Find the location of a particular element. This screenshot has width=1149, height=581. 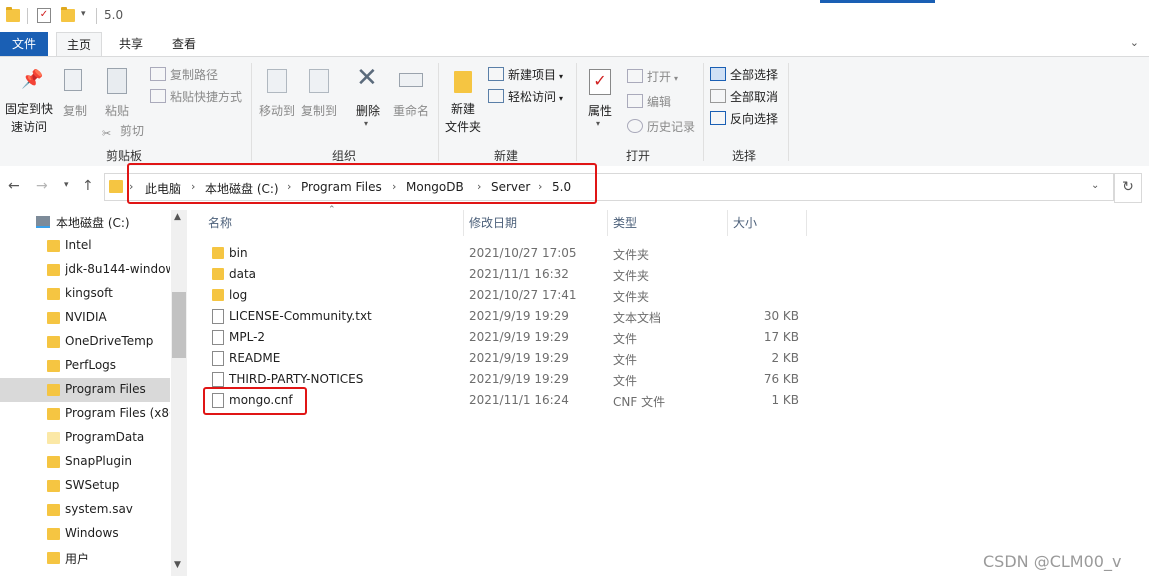

nav-item-kingsoft: kingsoft is located at coordinates (85, 294).